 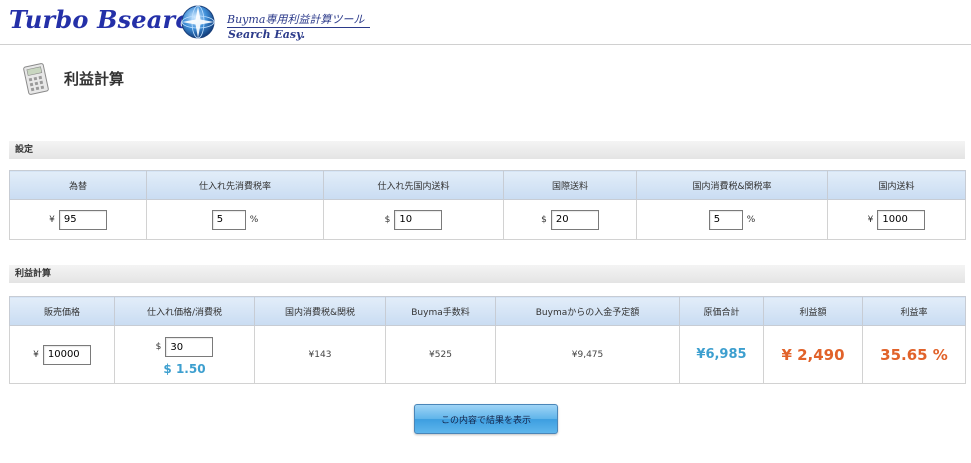 I want to click on calculator-icon, so click(x=36, y=79).